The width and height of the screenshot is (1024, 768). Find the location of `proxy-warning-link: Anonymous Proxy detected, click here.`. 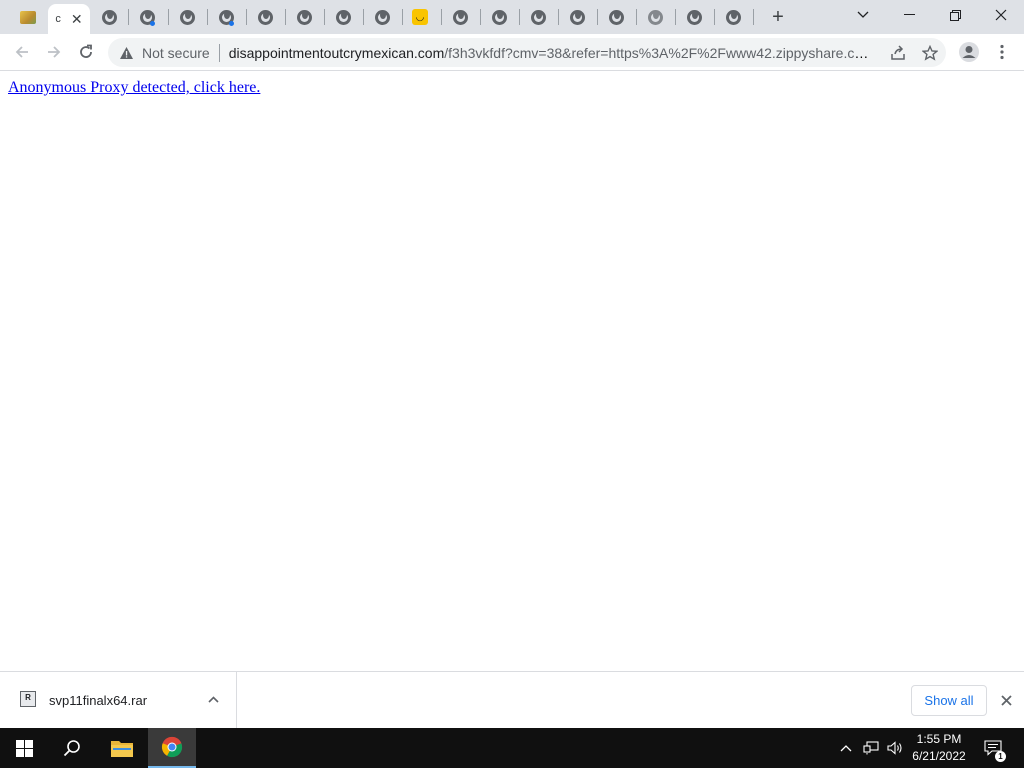

proxy-warning-link: Anonymous Proxy detected, click here. is located at coordinates (134, 88).